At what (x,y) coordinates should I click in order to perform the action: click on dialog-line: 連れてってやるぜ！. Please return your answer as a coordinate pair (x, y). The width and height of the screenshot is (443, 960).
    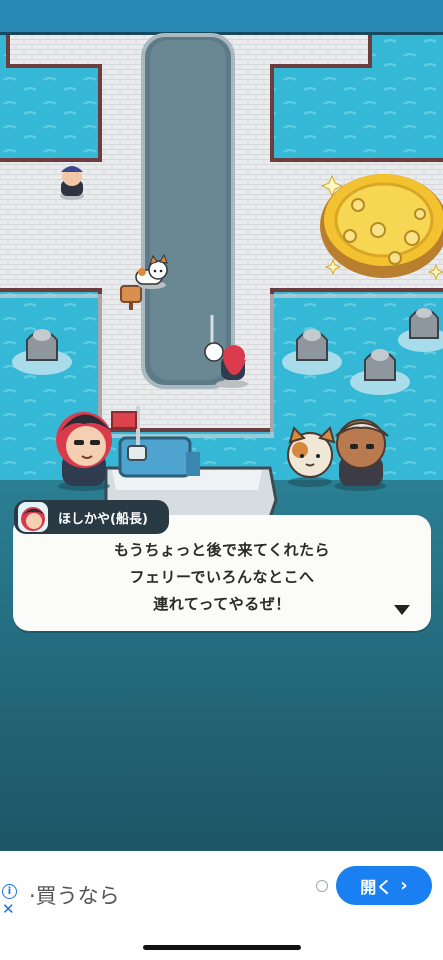
    Looking at the image, I should click on (222, 604).